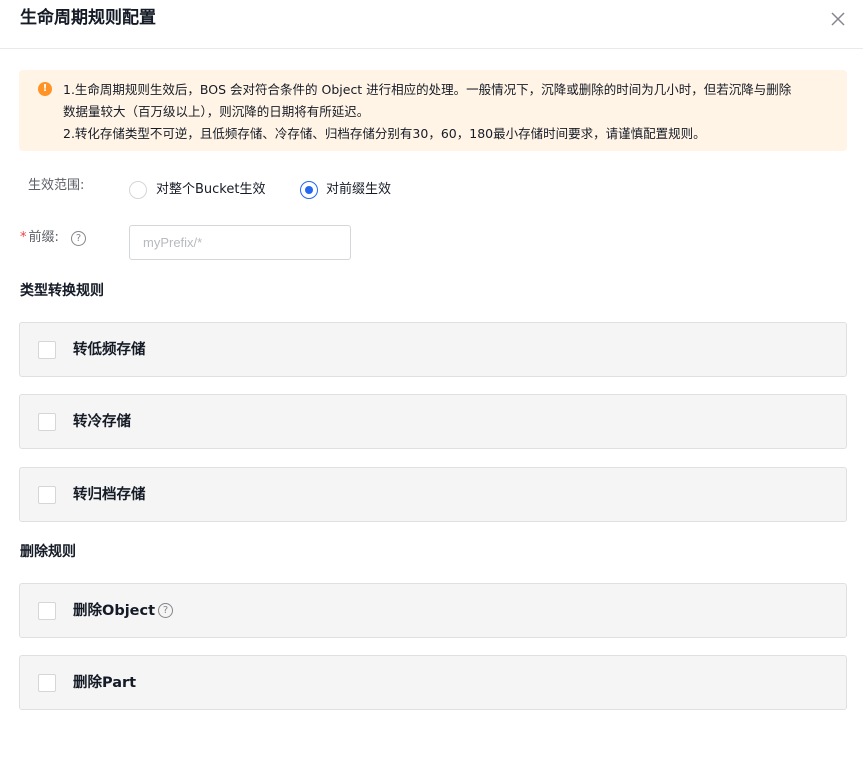 This screenshot has height=759, width=863. I want to click on prefix-input, so click(240, 242).